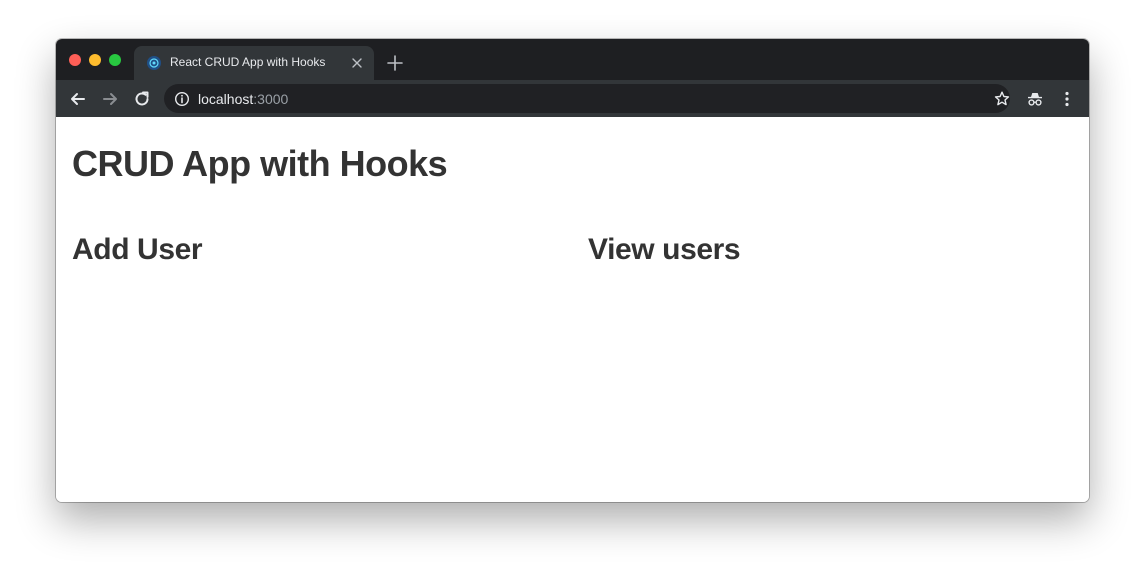  What do you see at coordinates (587, 98) in the screenshot?
I see `address-bar: localhost:3000` at bounding box center [587, 98].